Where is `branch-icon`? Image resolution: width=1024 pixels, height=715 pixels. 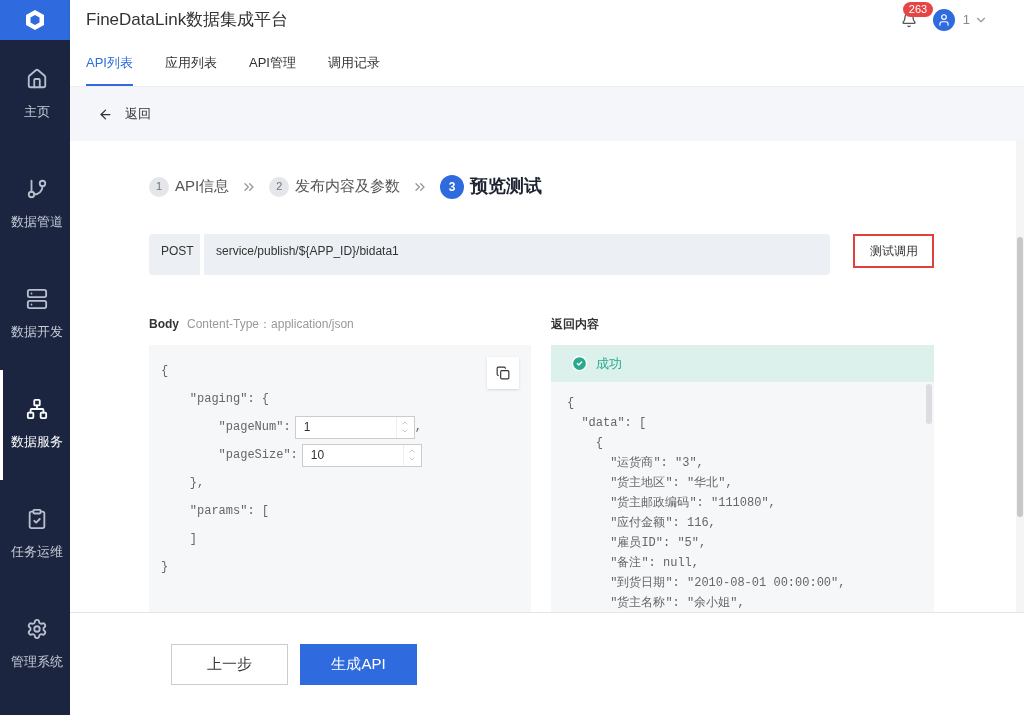
branch-icon is located at coordinates (36, 189).